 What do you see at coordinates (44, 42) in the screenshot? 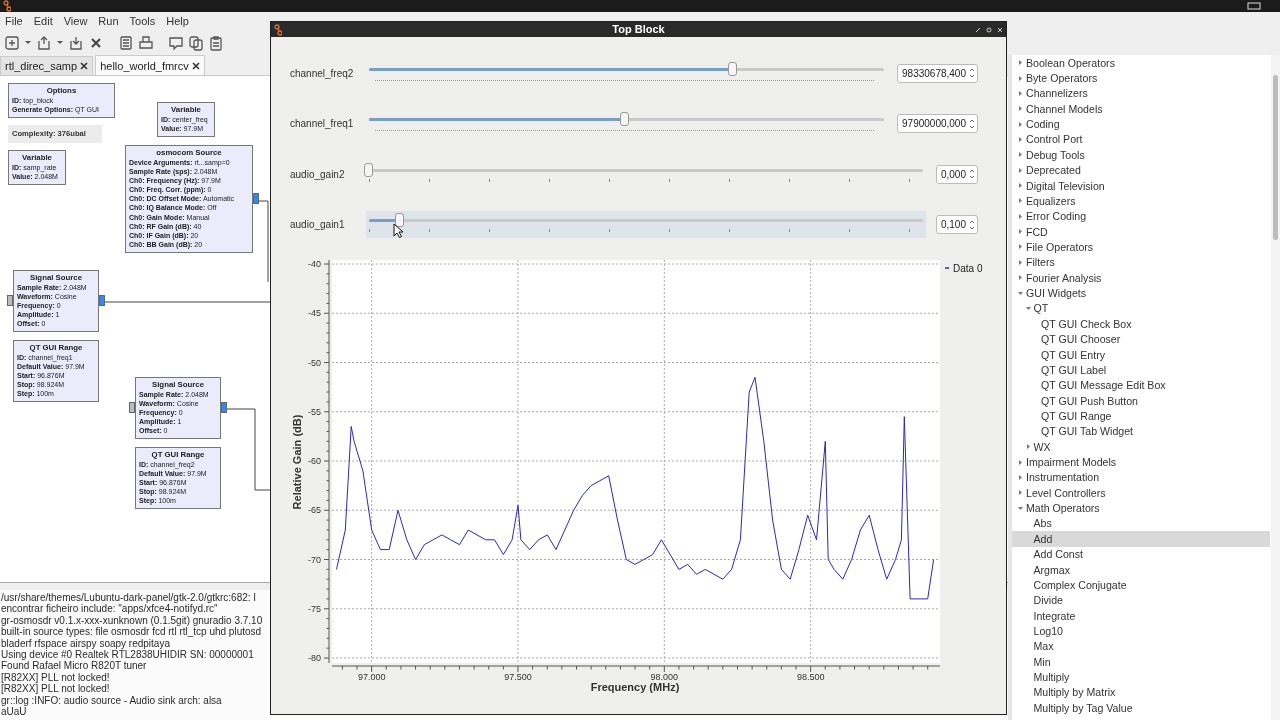
I see `open-icon` at bounding box center [44, 42].